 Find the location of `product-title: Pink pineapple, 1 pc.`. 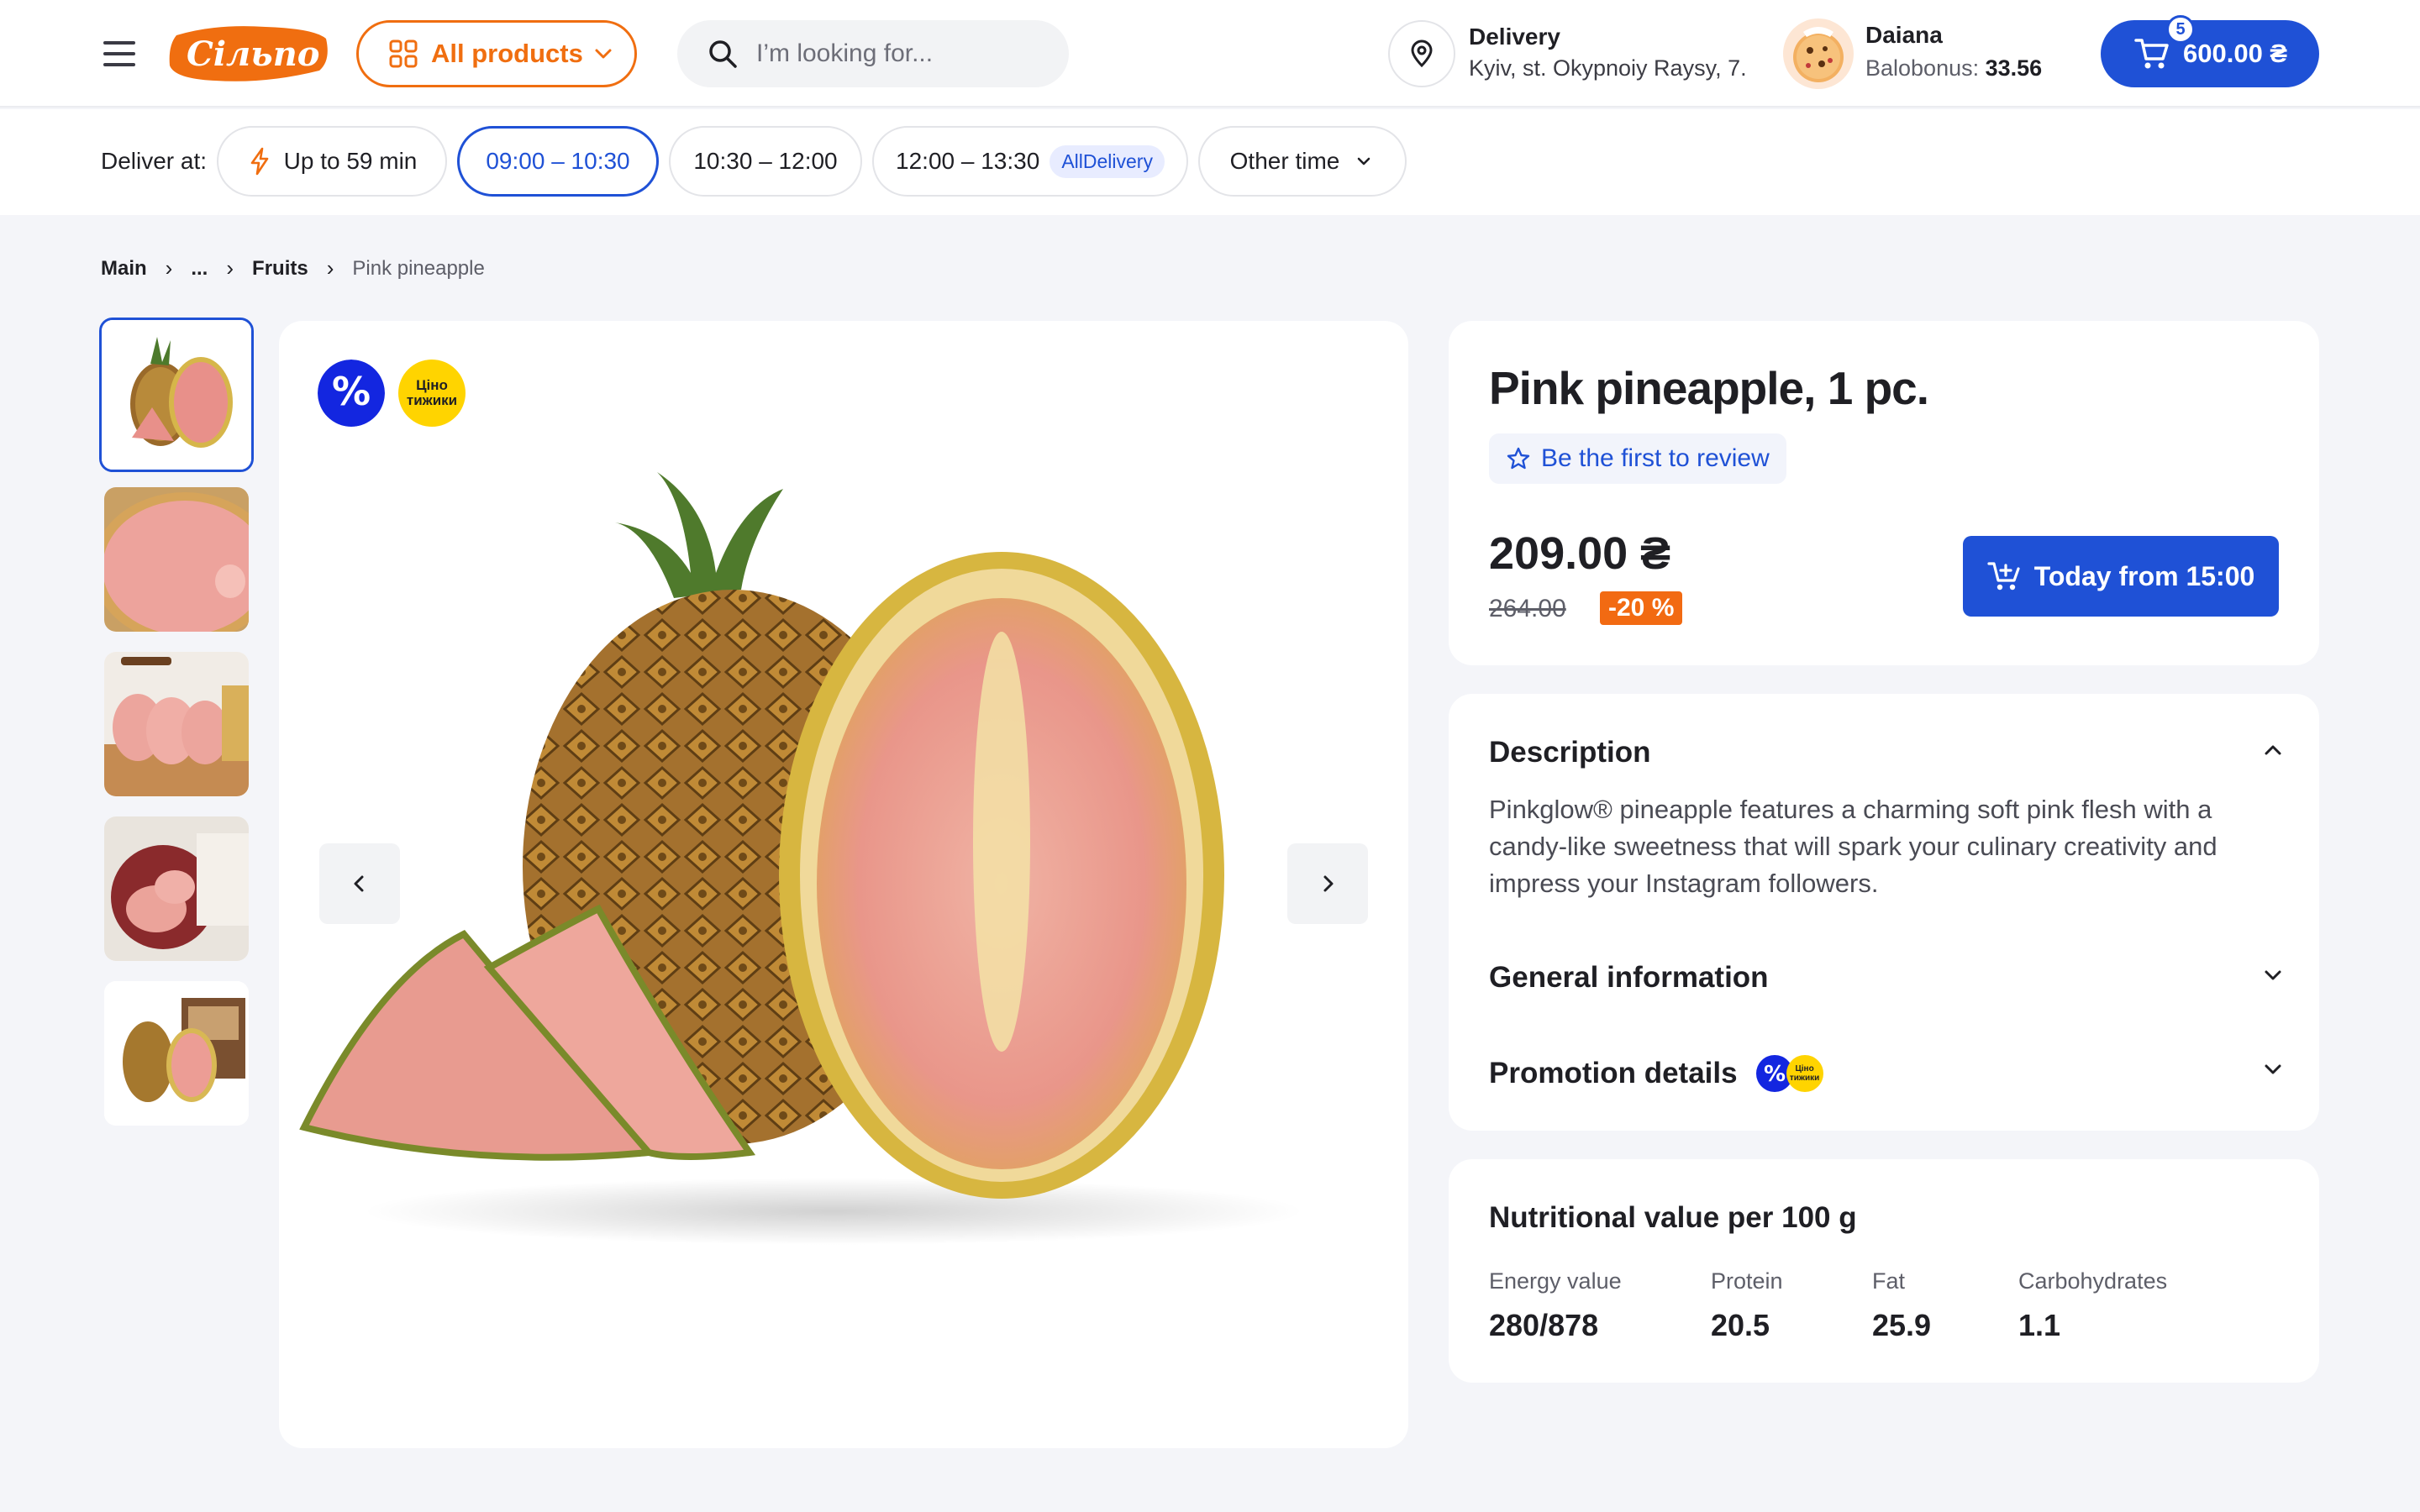

product-title: Pink pineapple, 1 pc. is located at coordinates (1709, 388).